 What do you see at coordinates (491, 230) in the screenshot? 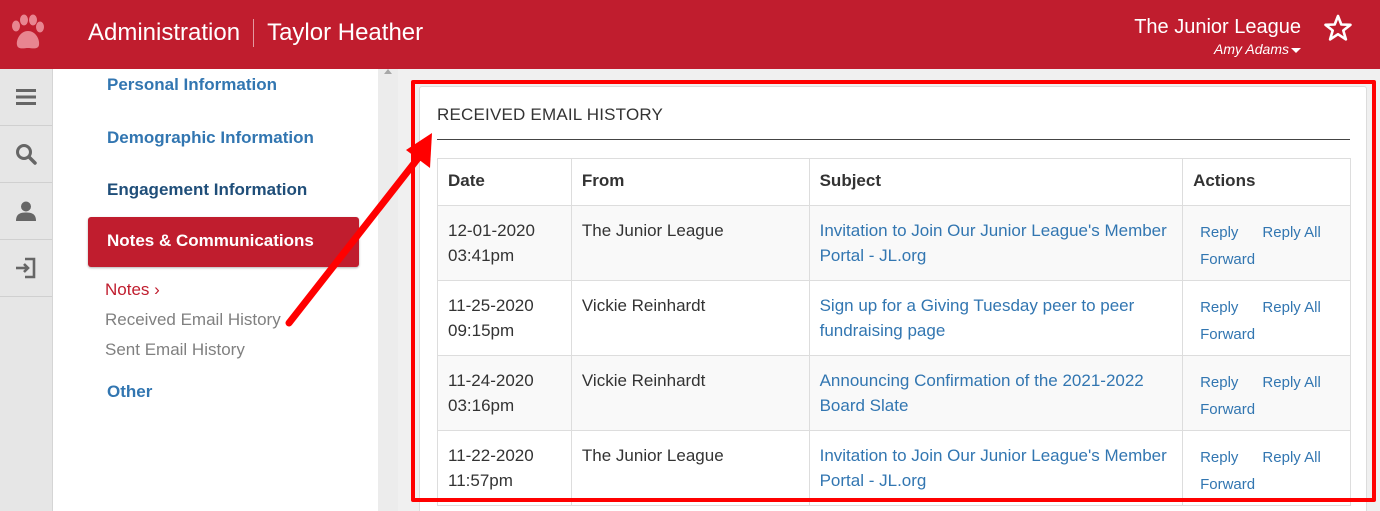
I see `email-date: 12-01-2020` at bounding box center [491, 230].